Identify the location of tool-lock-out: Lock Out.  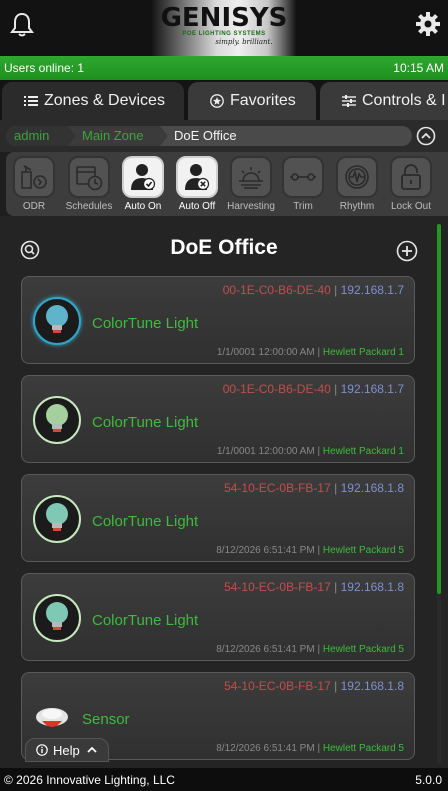
(411, 185).